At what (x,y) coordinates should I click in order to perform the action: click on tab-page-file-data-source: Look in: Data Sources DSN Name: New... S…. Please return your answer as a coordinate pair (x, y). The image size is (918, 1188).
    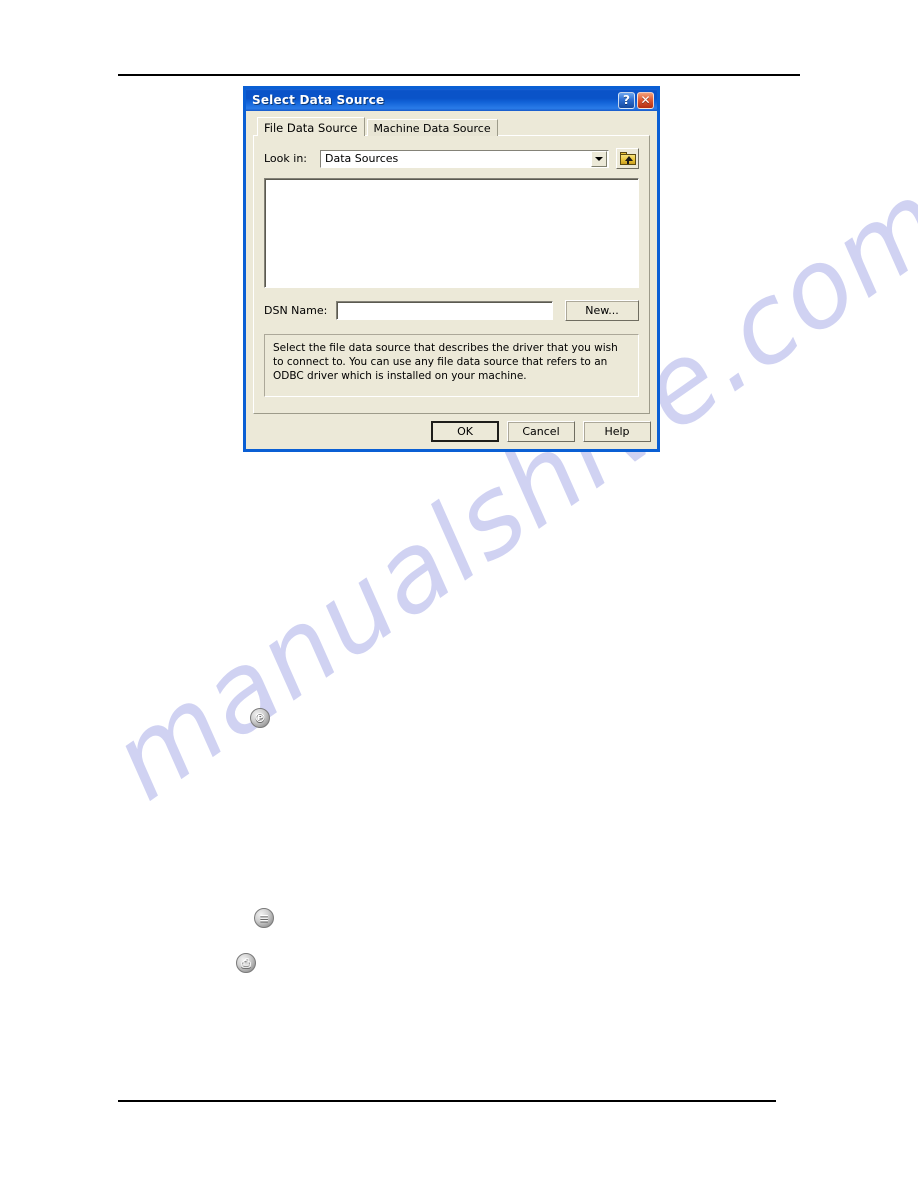
    Looking at the image, I should click on (451, 274).